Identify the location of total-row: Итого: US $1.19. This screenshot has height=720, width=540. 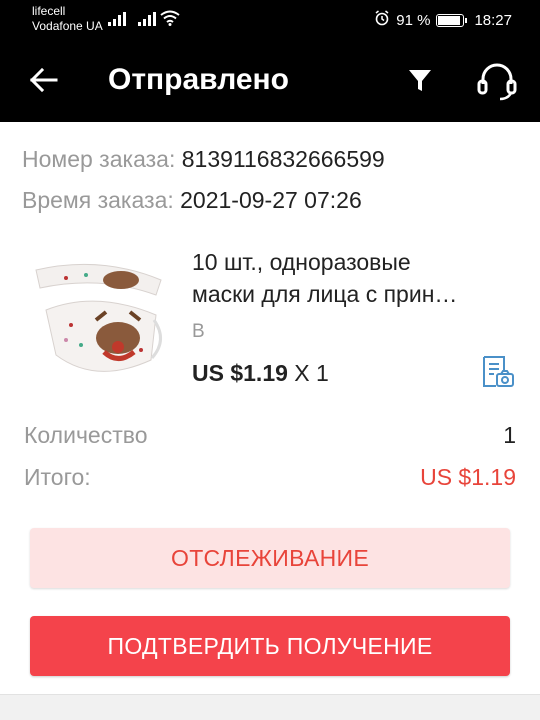
(270, 477).